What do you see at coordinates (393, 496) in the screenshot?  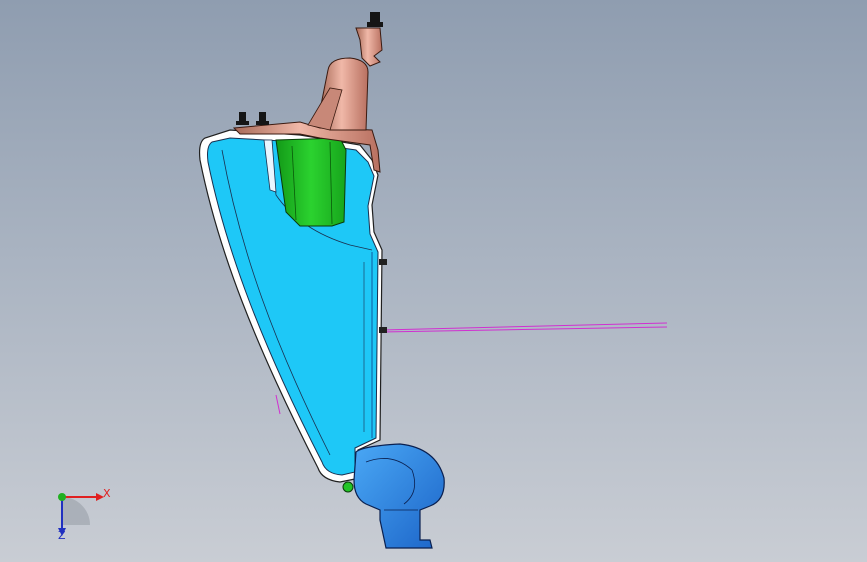 I see `bottom-duct-part` at bounding box center [393, 496].